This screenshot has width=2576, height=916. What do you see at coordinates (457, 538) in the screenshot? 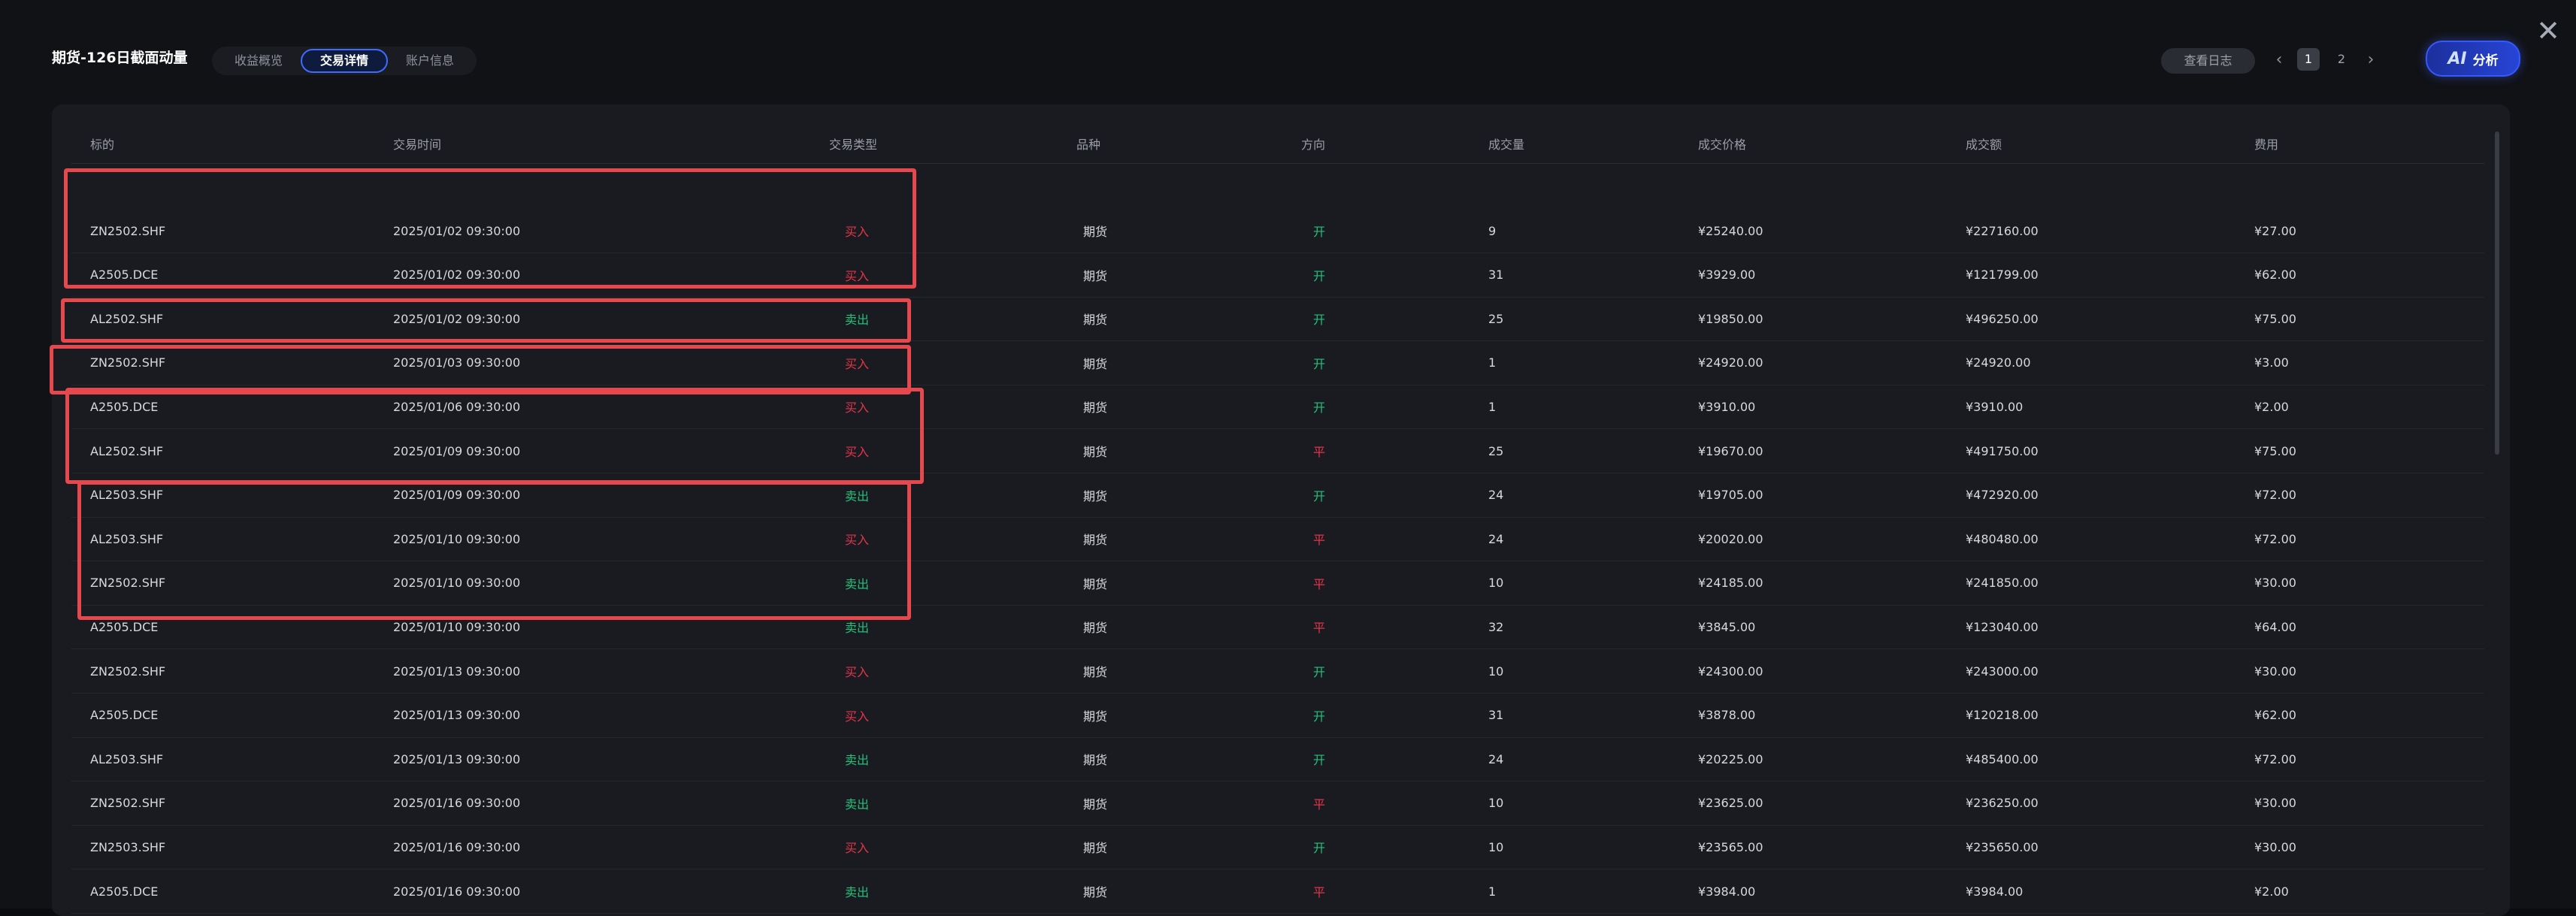
I see `cell-trade-time: 2025/01/10 09:30:00` at bounding box center [457, 538].